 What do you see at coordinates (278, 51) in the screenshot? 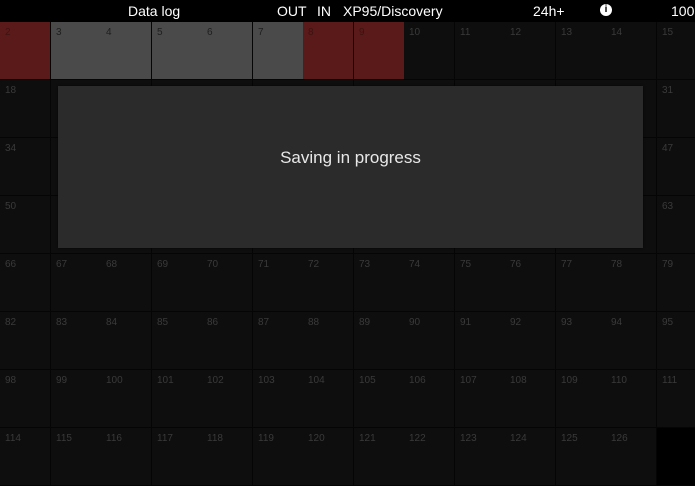
I see `grid-cell: 7` at bounding box center [278, 51].